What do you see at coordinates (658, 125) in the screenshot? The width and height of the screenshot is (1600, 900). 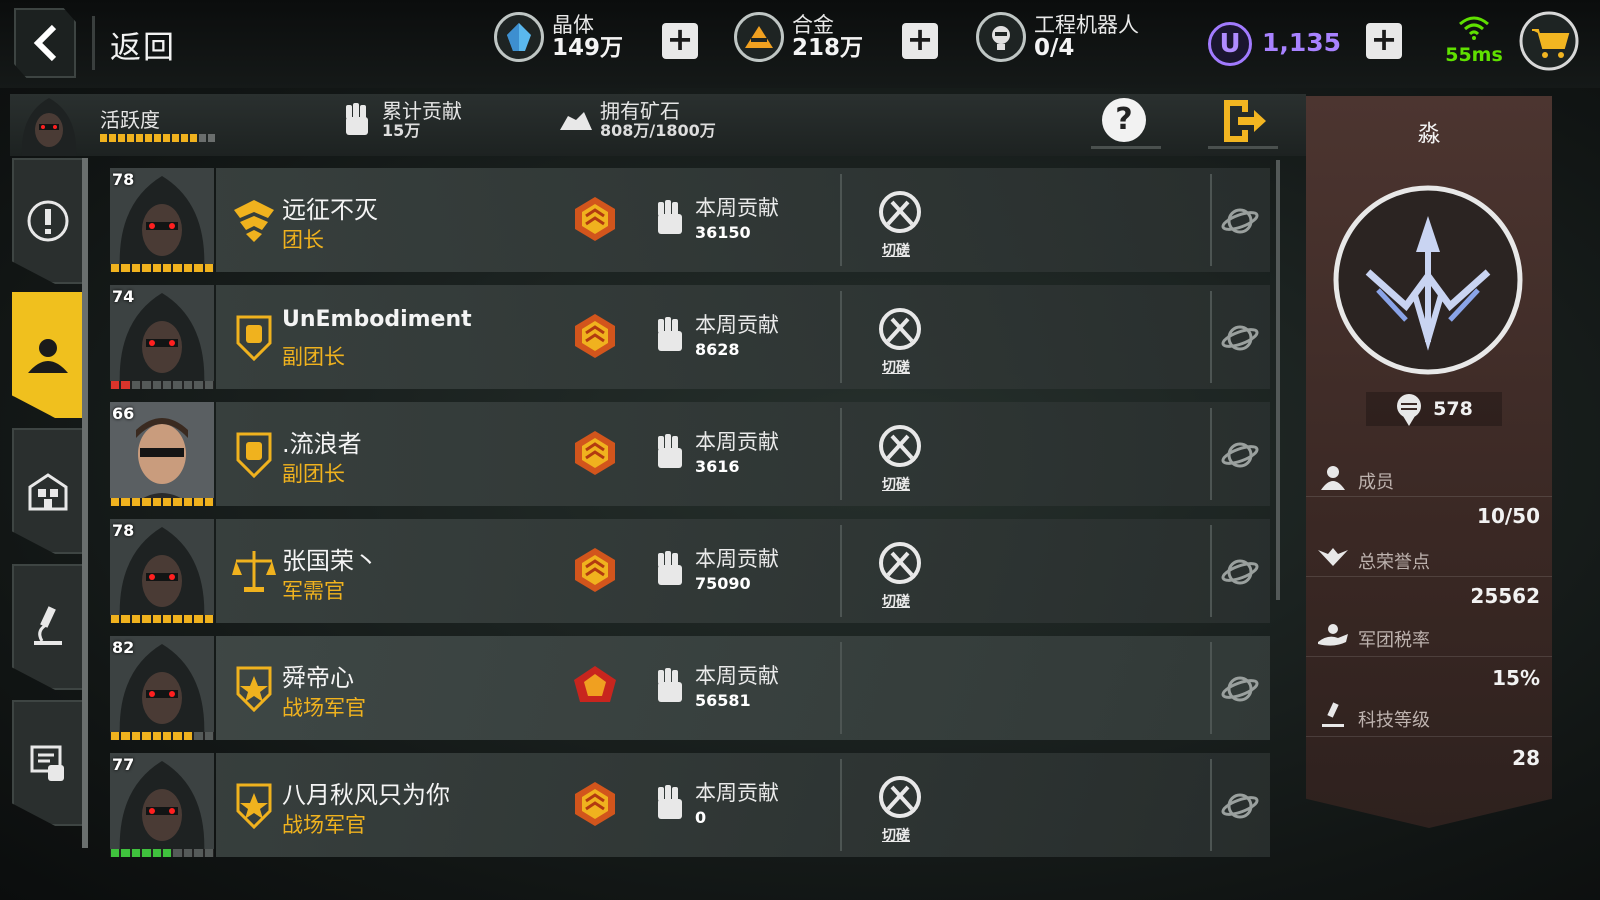 I see `legion-info-bar: 活跃度 累计贡献 15万 拥有矿石 808万/1800万 ?` at bounding box center [658, 125].